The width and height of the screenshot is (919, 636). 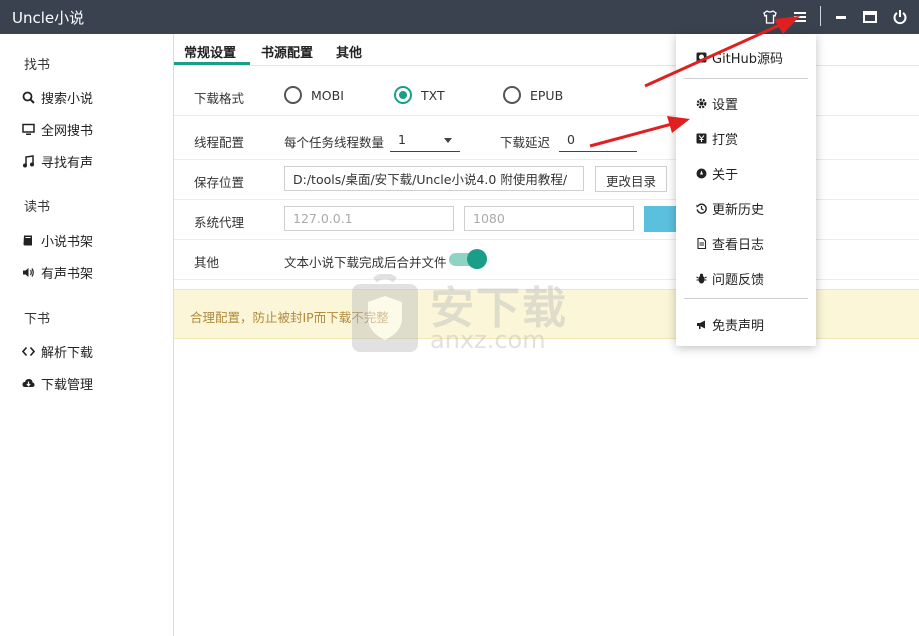 I want to click on active-tab-indicator, so click(x=212, y=63).